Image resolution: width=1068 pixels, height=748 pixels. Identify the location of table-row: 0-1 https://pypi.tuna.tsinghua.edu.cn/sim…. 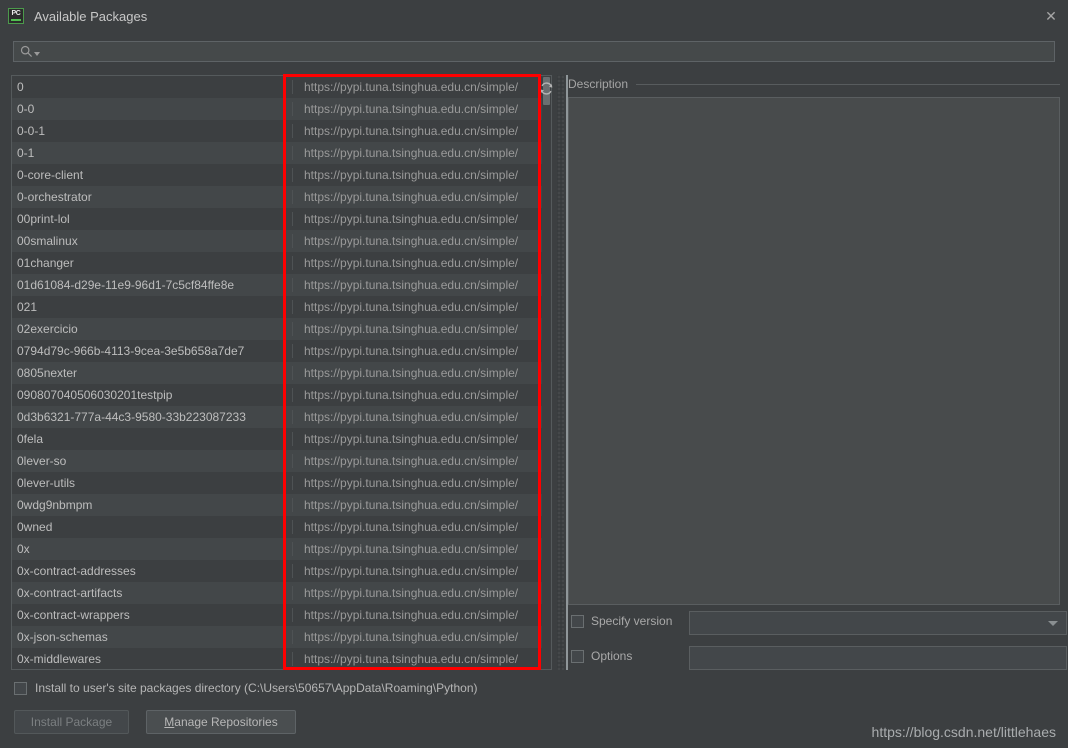
(281, 153).